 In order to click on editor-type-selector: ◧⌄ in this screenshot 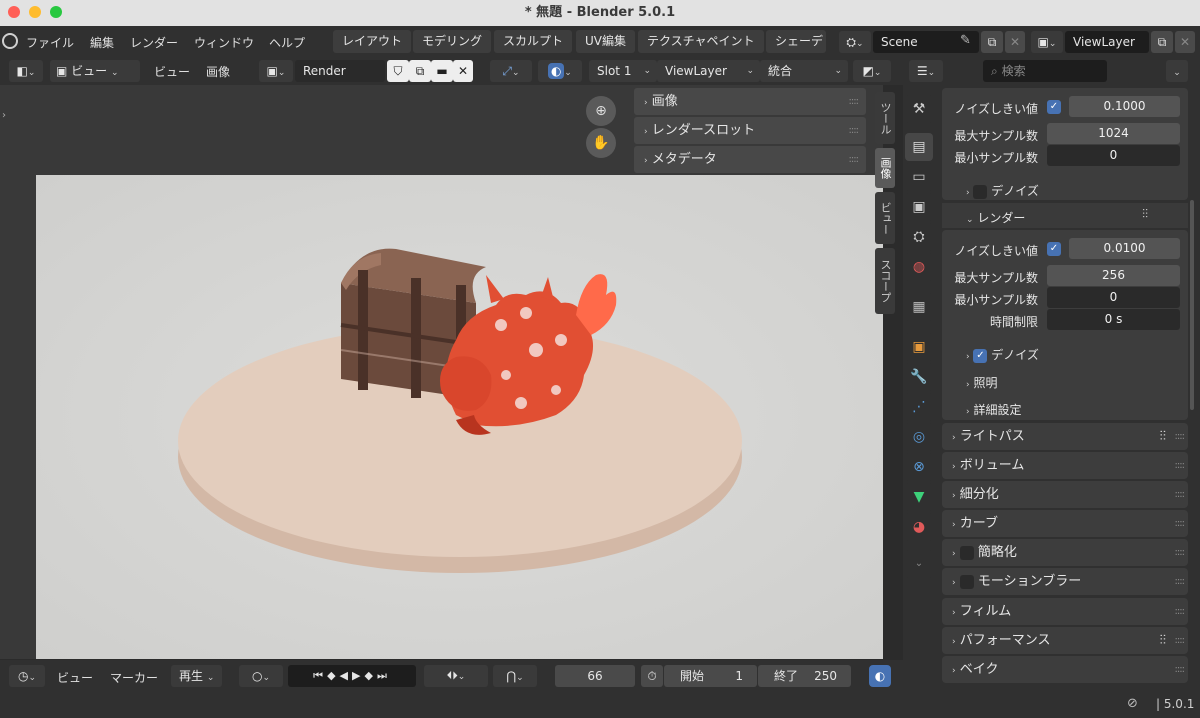, I will do `click(26, 71)`.